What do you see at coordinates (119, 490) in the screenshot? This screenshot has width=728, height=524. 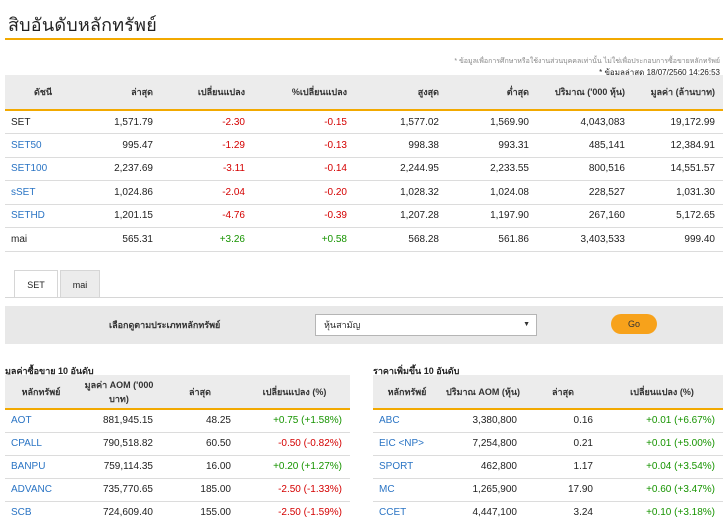 I see `aom-value: 735,770.65` at bounding box center [119, 490].